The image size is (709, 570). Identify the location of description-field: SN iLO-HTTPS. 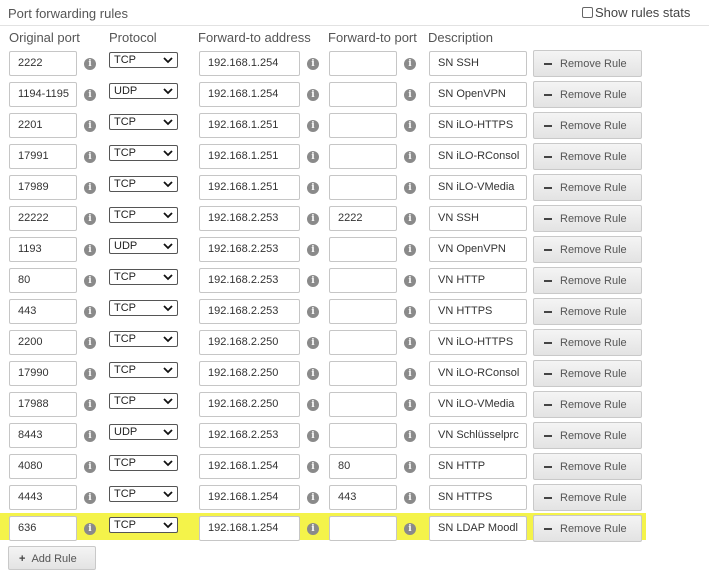
(478, 125).